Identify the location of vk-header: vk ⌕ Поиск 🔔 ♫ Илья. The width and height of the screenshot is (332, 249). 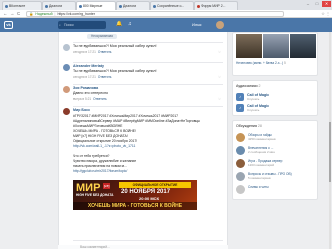
(166, 25).